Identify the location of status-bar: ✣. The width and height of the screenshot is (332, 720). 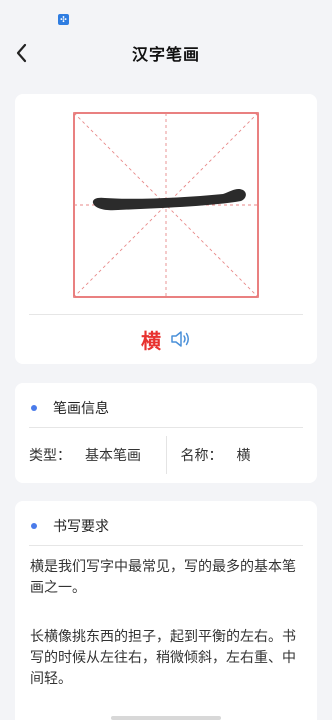
(166, 17).